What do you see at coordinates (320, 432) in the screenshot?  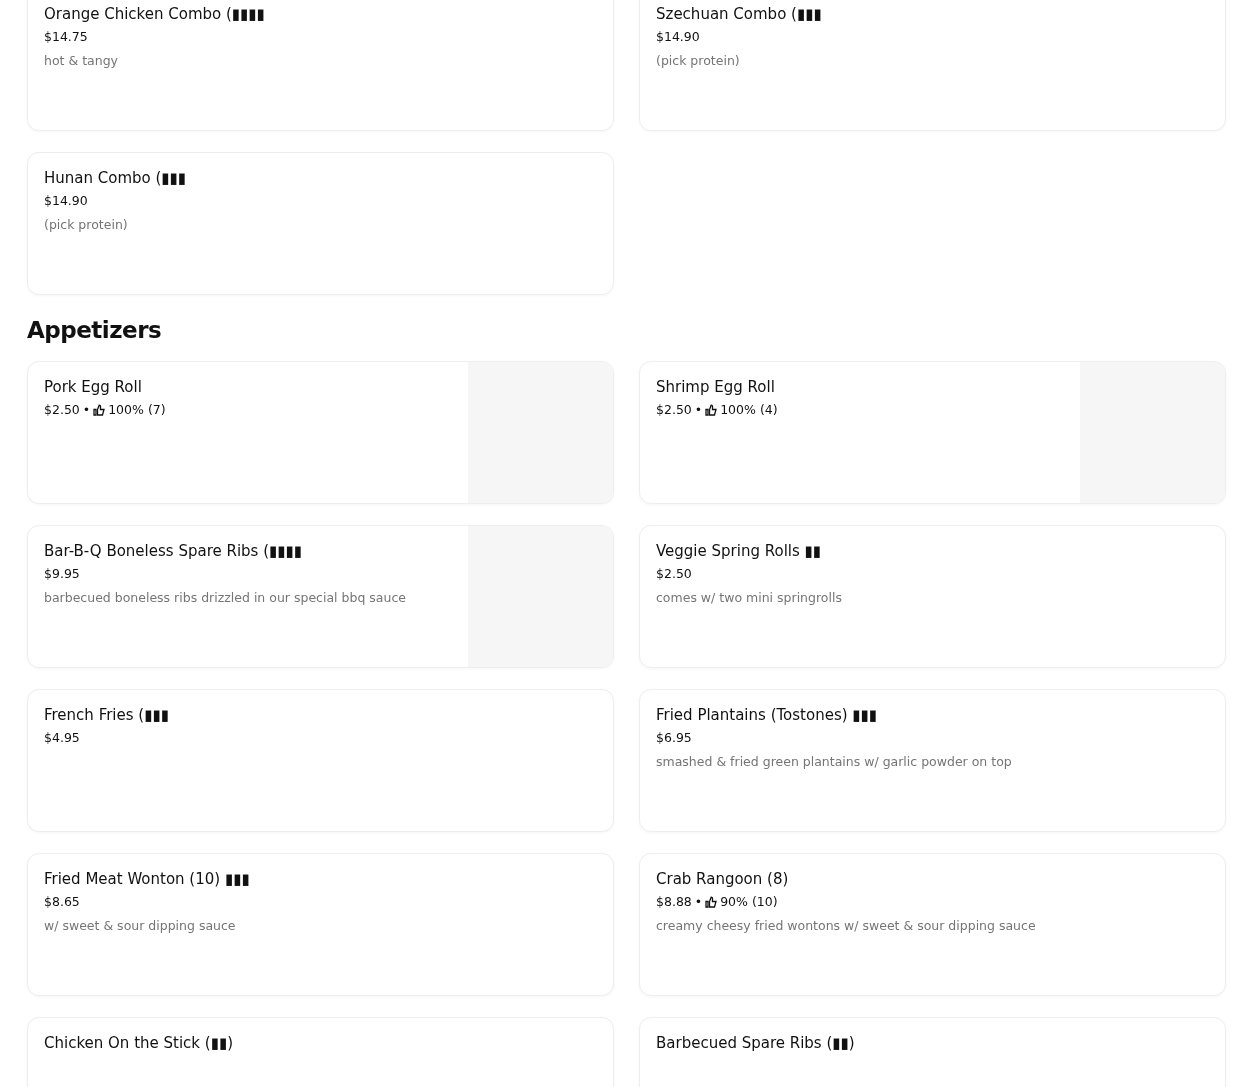 I see `menu-item-card: Pork Egg Roll $2.50 • 100% (7)` at bounding box center [320, 432].